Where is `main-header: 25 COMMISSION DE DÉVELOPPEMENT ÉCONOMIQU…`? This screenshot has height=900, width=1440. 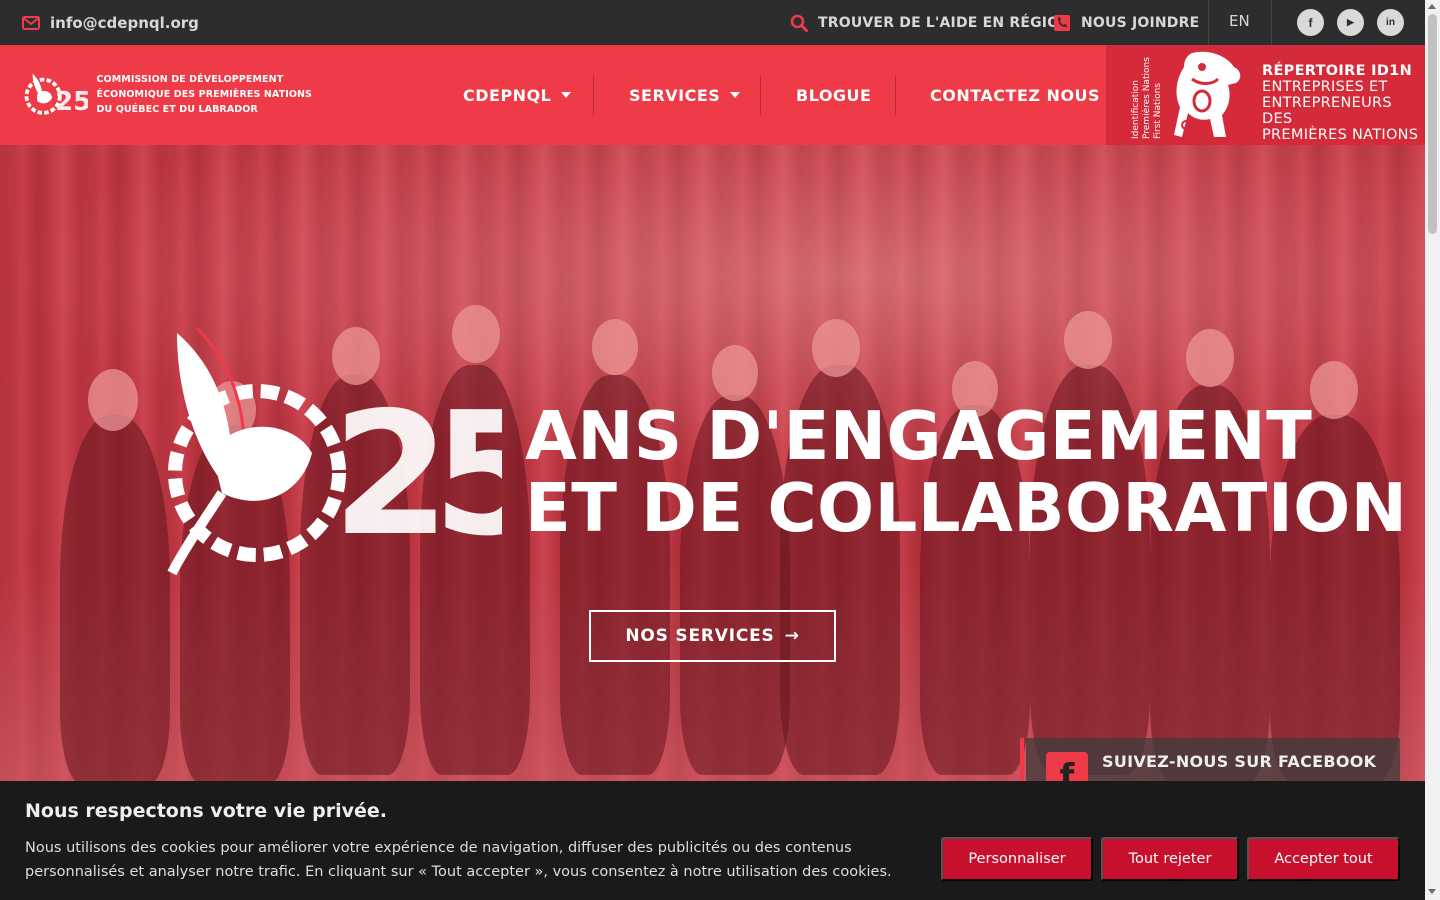 main-header: 25 COMMISSION DE DÉVELOPPEMENT ÉCONOMIQU… is located at coordinates (712, 95).